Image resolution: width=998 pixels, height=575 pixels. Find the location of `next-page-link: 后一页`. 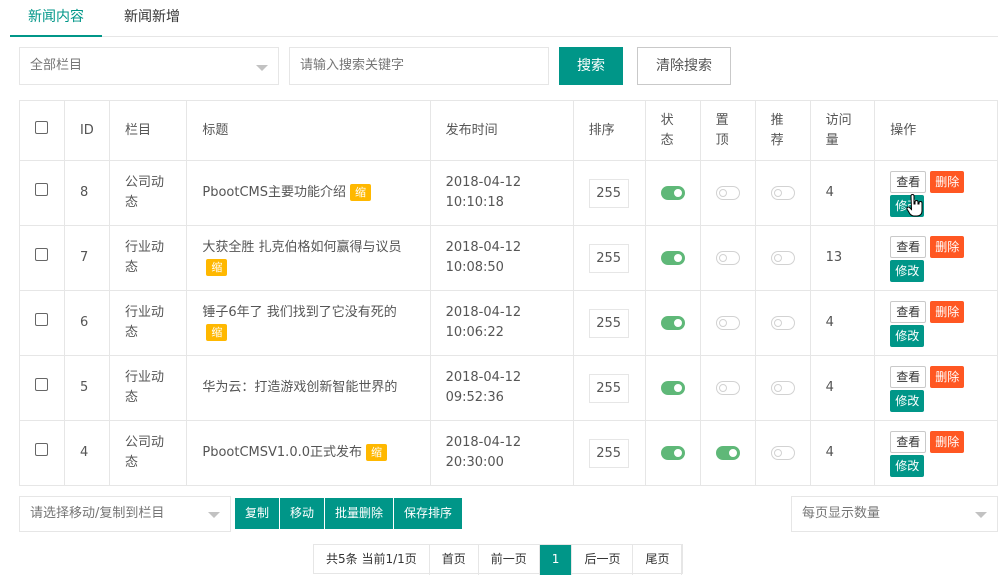

next-page-link: 后一页 is located at coordinates (603, 560).